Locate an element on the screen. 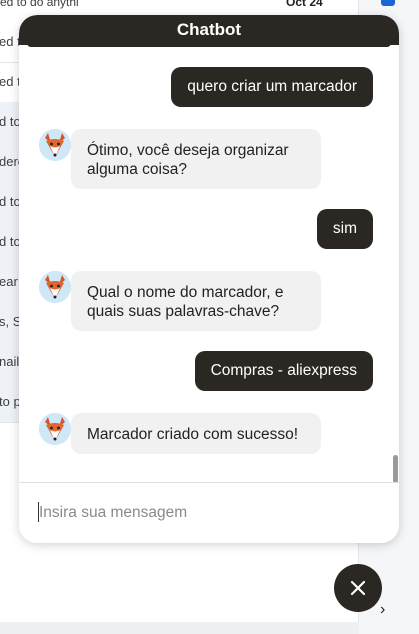 The width and height of the screenshot is (419, 634). email-row: ed to do anythi Oct 24 is located at coordinates (179, 7).